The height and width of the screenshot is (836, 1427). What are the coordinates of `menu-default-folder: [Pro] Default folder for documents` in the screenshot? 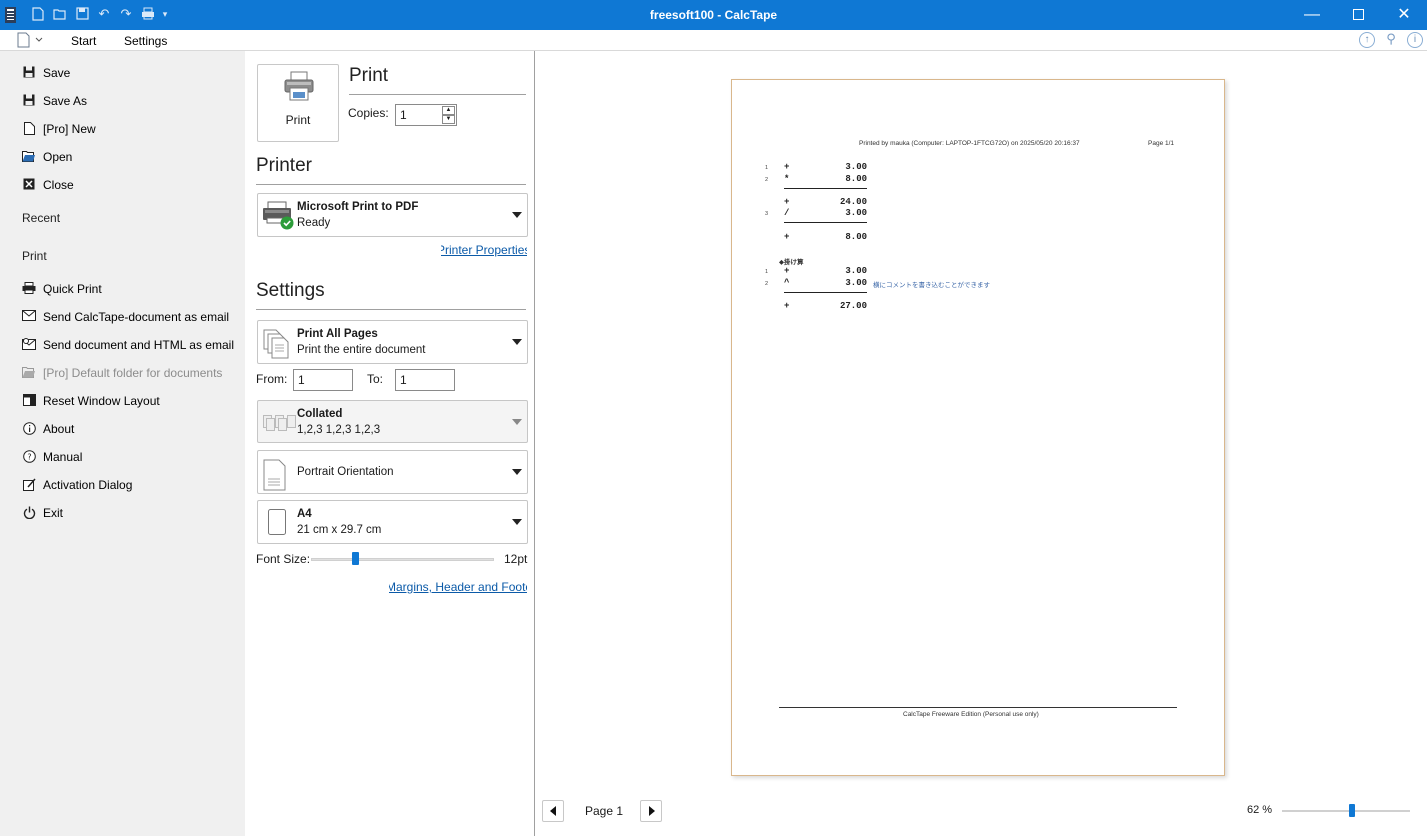 It's located at (122, 373).